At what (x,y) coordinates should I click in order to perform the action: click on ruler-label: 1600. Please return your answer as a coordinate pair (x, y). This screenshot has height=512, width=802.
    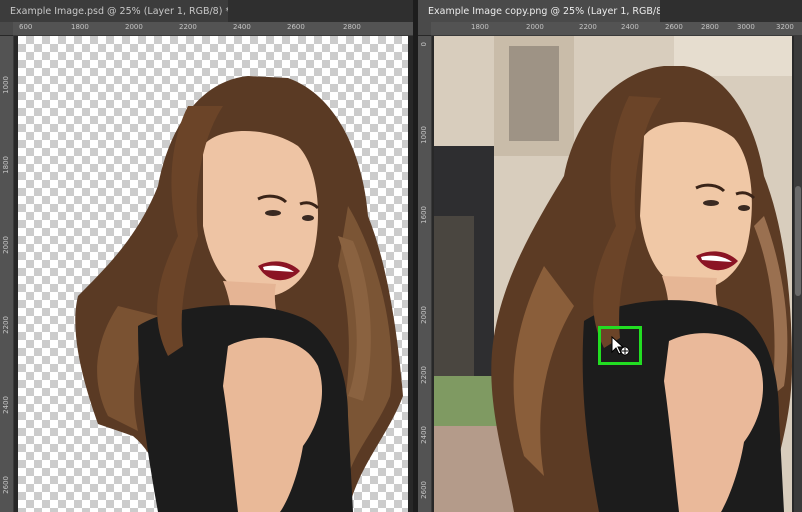
    Looking at the image, I should click on (424, 215).